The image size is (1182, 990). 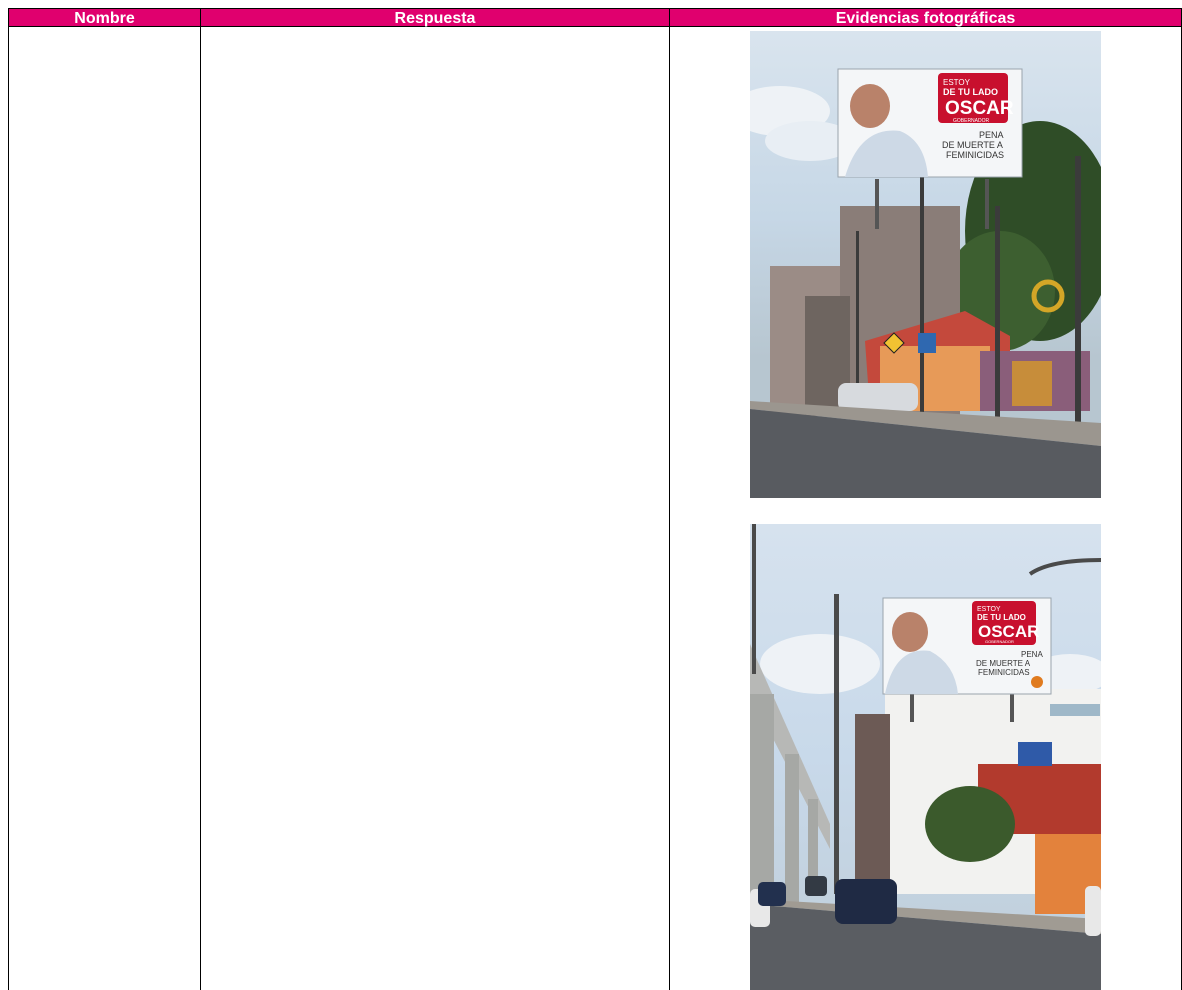 I want to click on column-divider-left, so click(x=8, y=508).